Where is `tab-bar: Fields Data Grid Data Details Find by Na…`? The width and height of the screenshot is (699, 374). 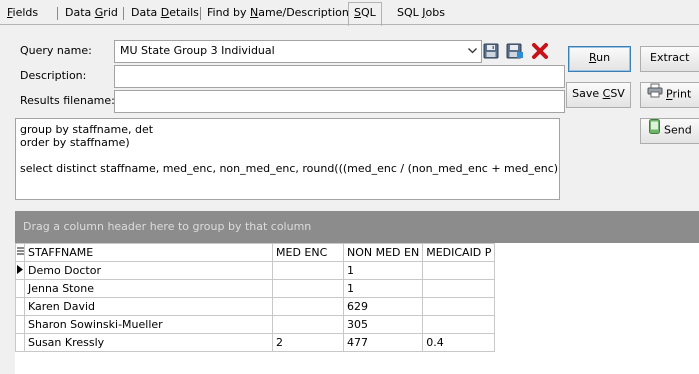
tab-bar: Fields Data Grid Data Details Find by Na… is located at coordinates (349, 13).